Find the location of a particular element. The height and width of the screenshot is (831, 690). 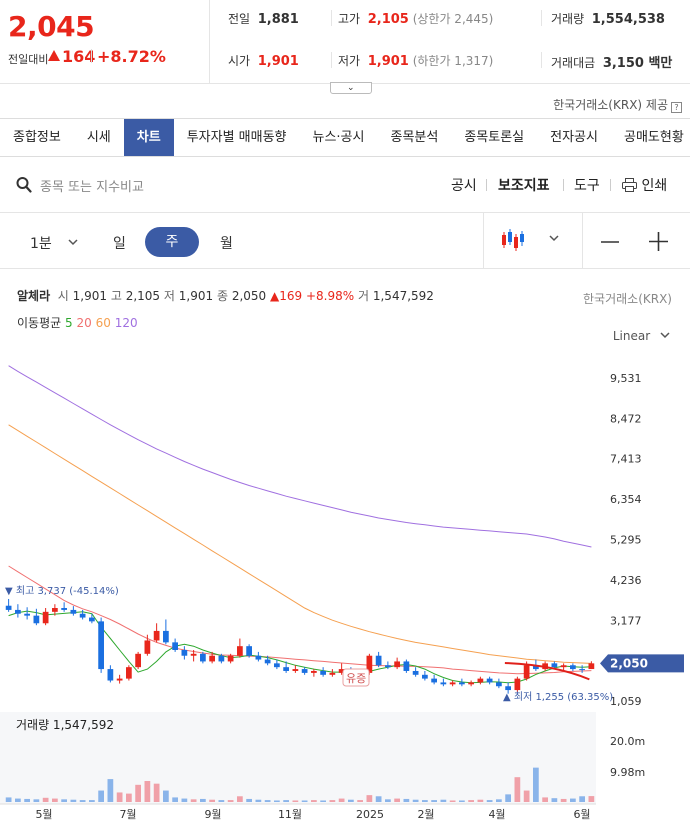

chevron-down-icon: ⌄ is located at coordinates (351, 88).